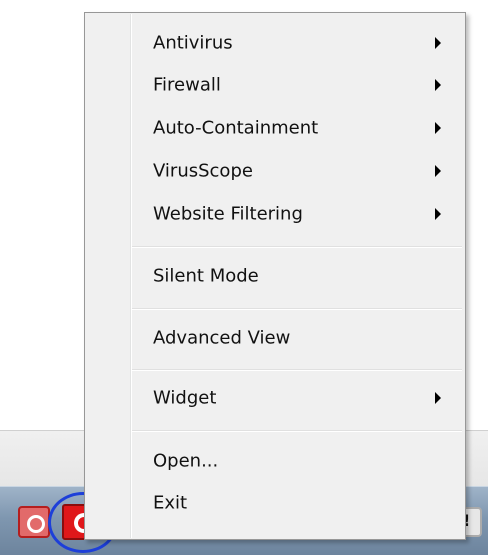 This screenshot has height=555, width=488. Describe the element at coordinates (206, 276) in the screenshot. I see `menu-item-label: Silent Mode` at that location.